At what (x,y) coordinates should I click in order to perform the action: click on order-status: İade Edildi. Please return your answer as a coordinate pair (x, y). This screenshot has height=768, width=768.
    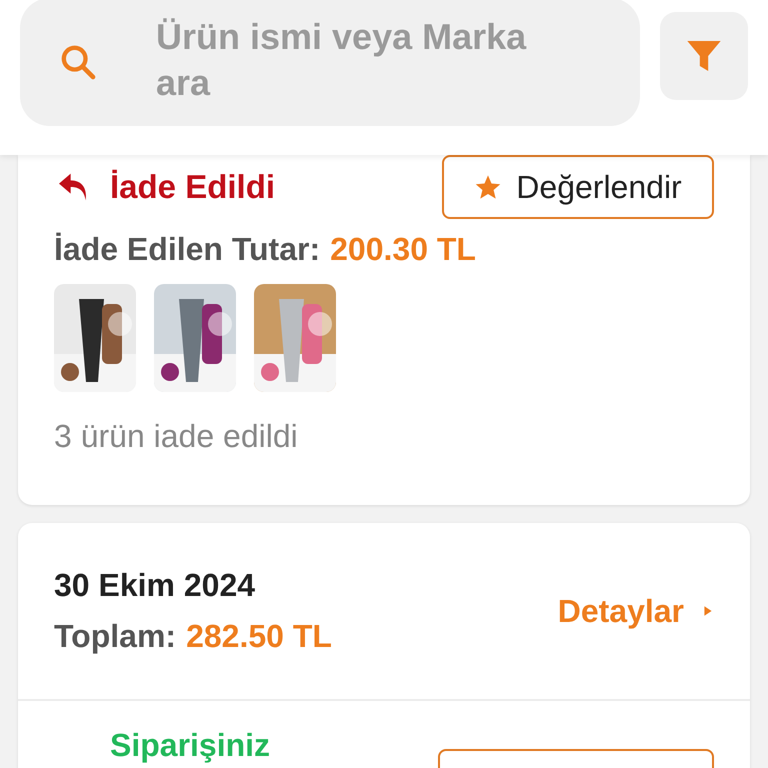
    Looking at the image, I should click on (193, 187).